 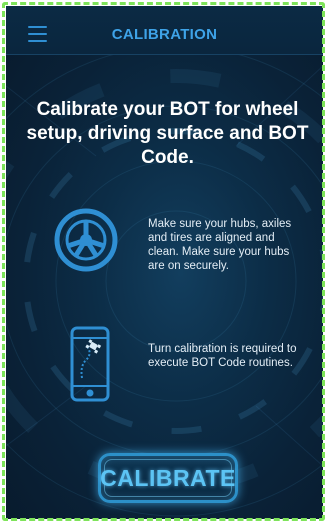 What do you see at coordinates (86, 240) in the screenshot?
I see `wheel-icon` at bounding box center [86, 240].